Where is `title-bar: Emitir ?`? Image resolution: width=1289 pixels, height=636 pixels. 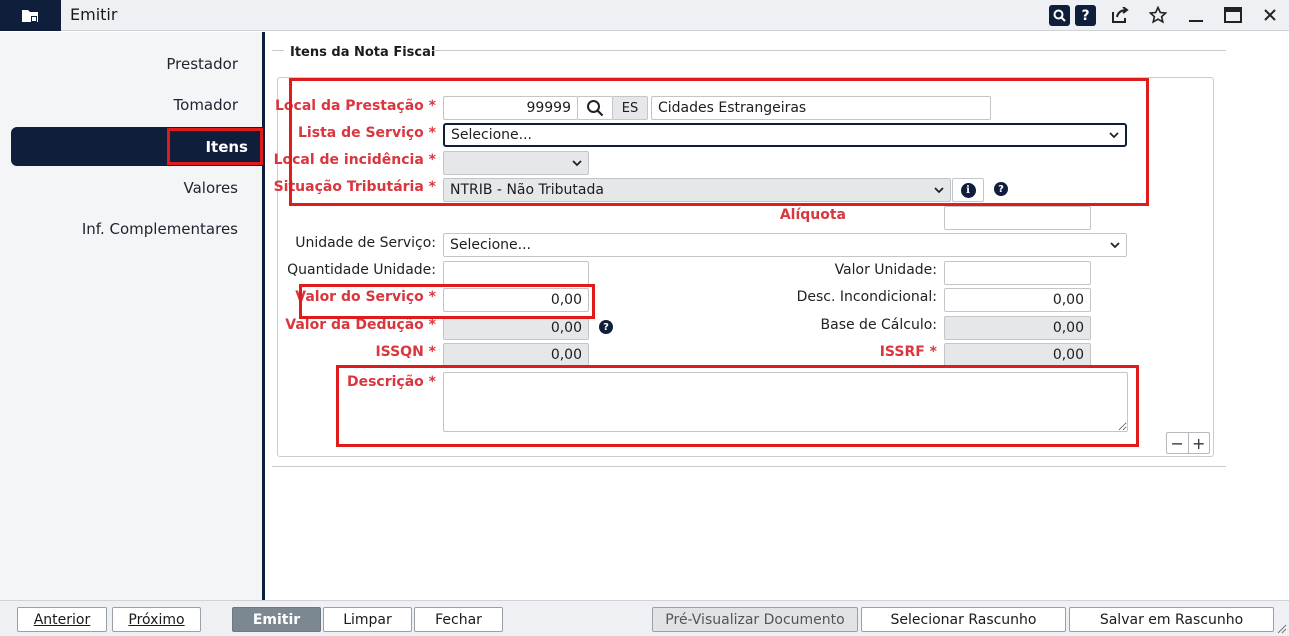 title-bar: Emitir ? is located at coordinates (644, 15).